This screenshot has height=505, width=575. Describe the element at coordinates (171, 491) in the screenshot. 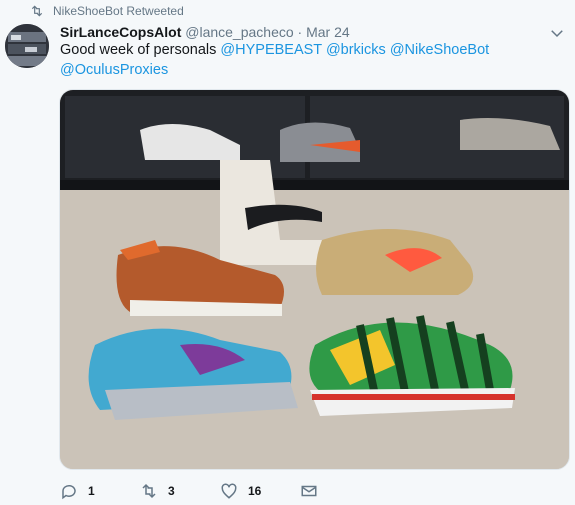

I see `retweet-count: 3` at that location.